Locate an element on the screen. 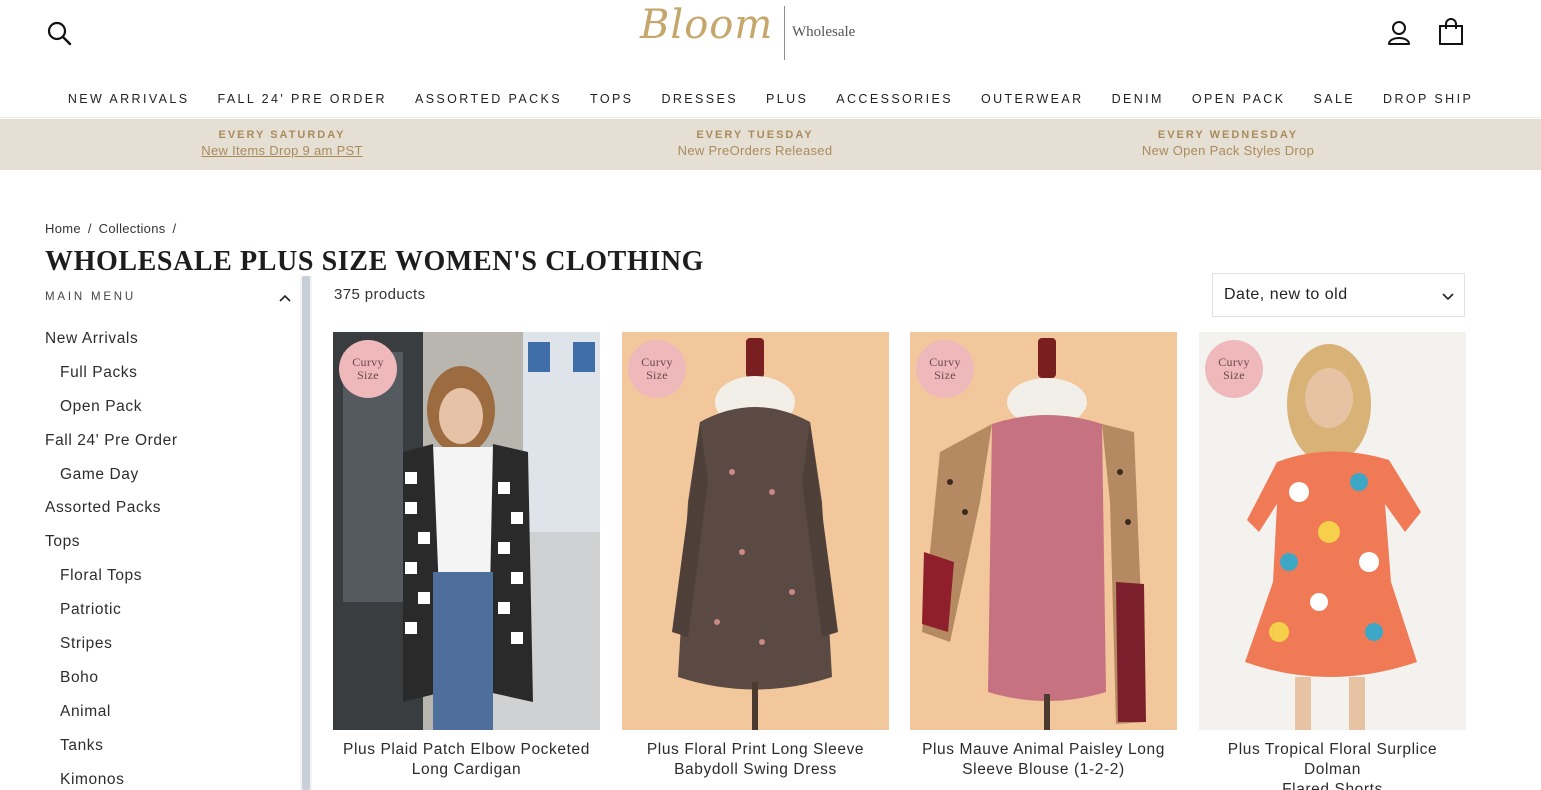 This screenshot has height=790, width=1541. chevron-down-icon is located at coordinates (1448, 296).